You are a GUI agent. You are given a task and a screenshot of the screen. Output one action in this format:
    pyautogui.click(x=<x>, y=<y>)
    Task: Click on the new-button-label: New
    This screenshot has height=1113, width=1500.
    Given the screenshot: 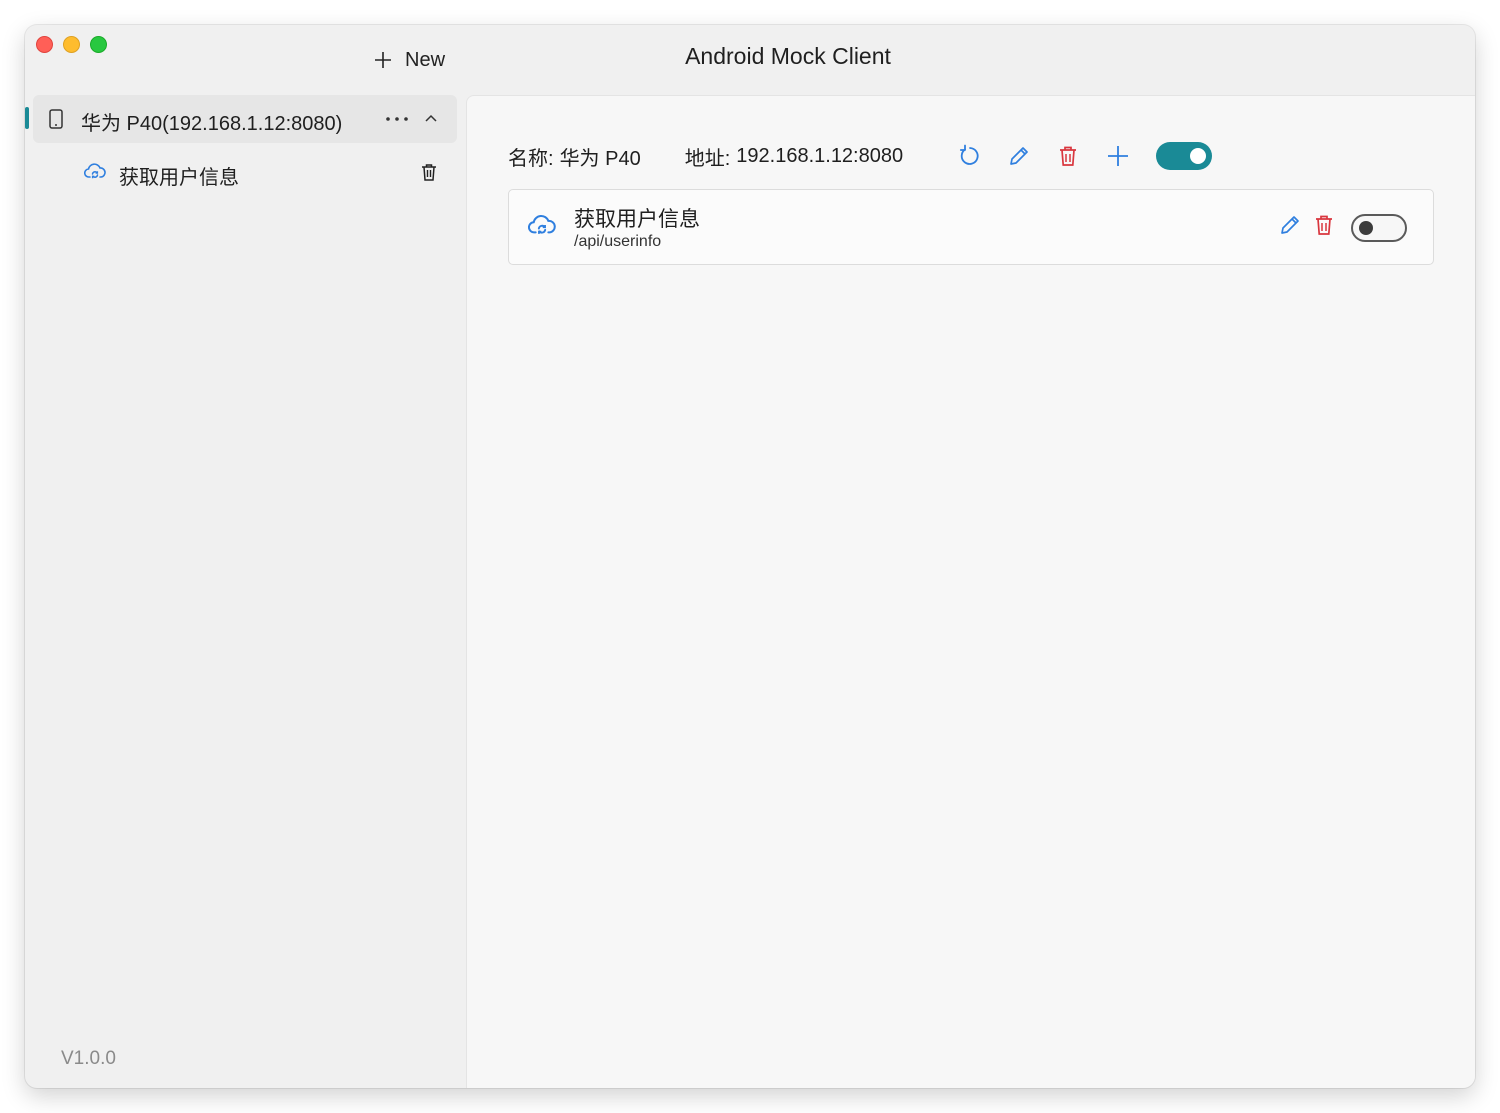 What is the action you would take?
    pyautogui.click(x=425, y=59)
    